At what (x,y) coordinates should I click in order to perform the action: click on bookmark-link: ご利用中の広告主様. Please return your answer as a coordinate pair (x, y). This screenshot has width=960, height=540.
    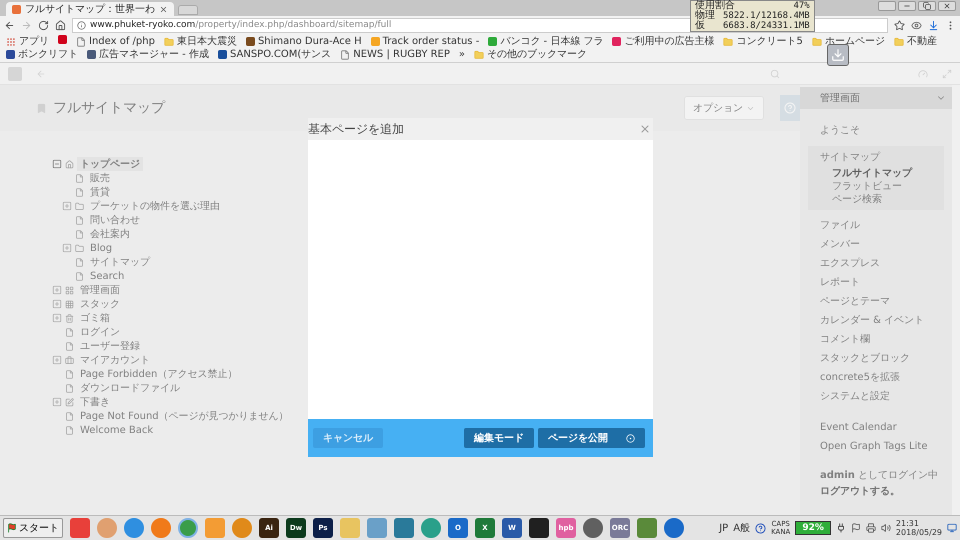
    Looking at the image, I should click on (663, 41).